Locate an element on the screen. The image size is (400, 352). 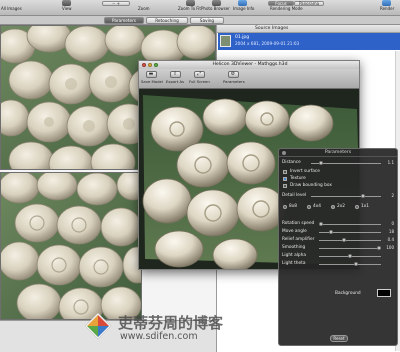
export-as-button: ⇪ Export As is located at coordinates (175, 79).